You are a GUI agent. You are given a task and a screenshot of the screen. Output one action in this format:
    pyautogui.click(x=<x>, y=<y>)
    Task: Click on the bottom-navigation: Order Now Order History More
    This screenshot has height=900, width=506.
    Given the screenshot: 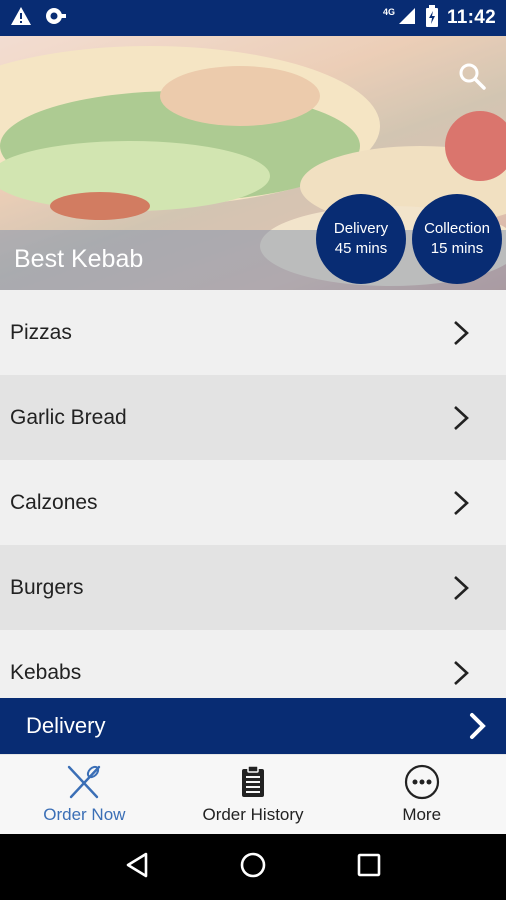 What is the action you would take?
    pyautogui.click(x=253, y=794)
    